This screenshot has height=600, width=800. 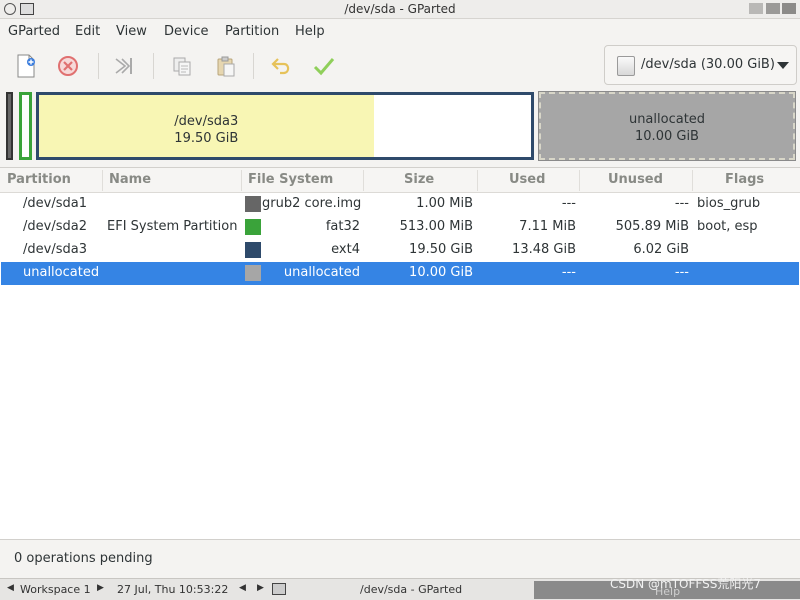 I want to click on window-icon, so click(x=279, y=589).